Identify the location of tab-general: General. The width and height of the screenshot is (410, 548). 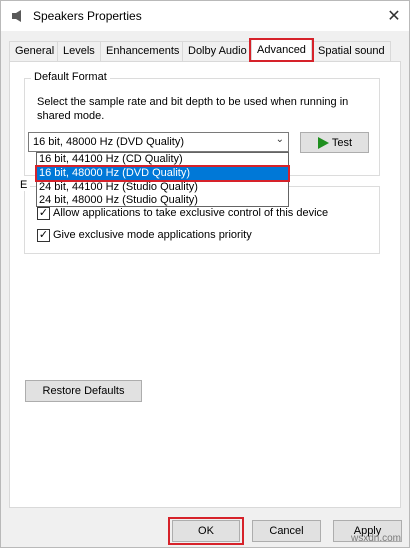
(35, 51).